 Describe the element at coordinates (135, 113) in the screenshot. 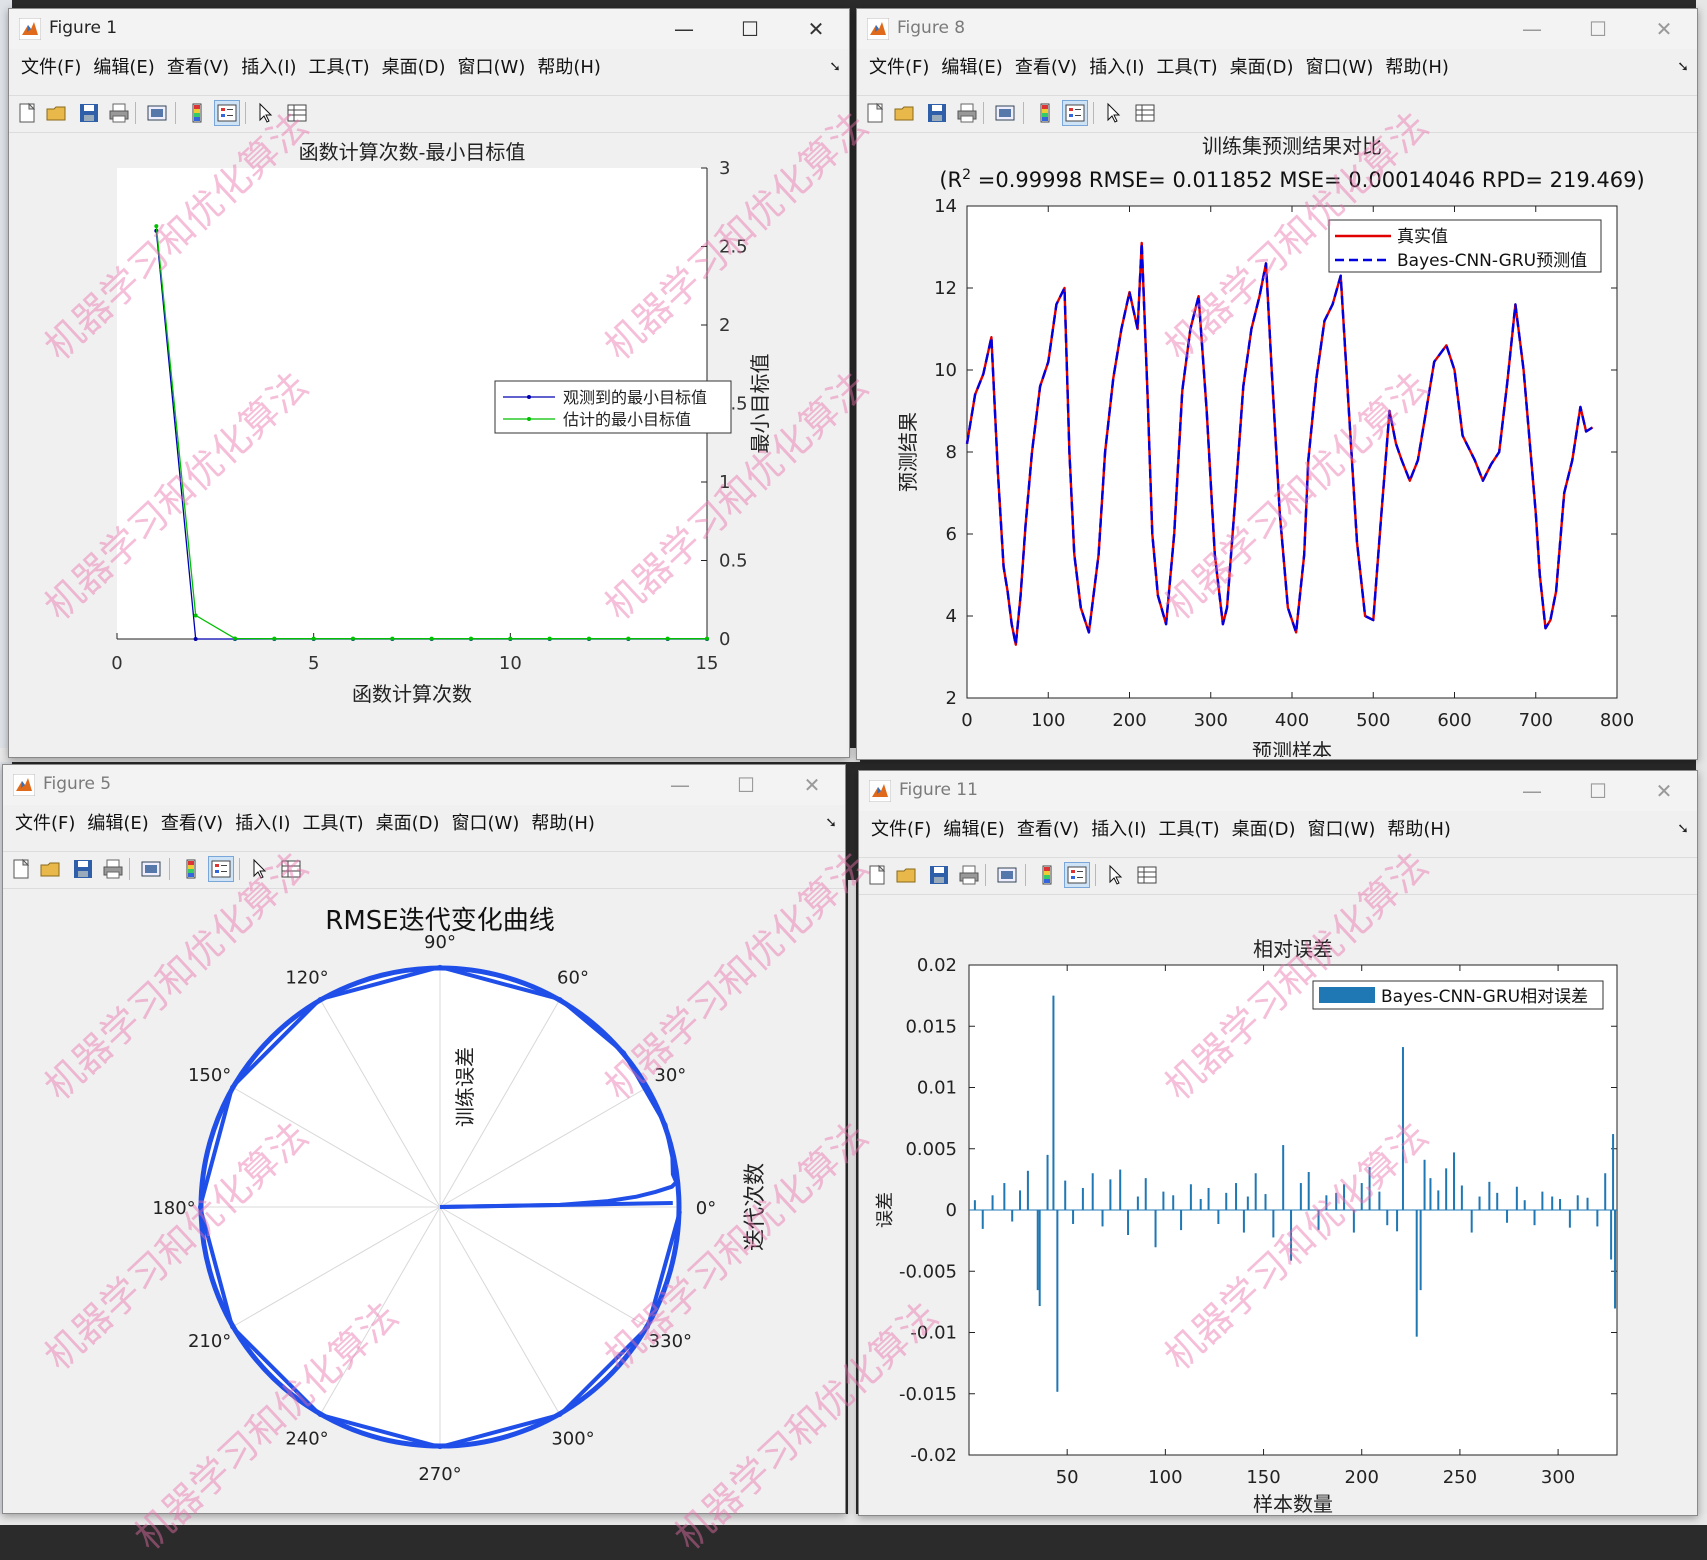

I see `toolbar-separator` at that location.